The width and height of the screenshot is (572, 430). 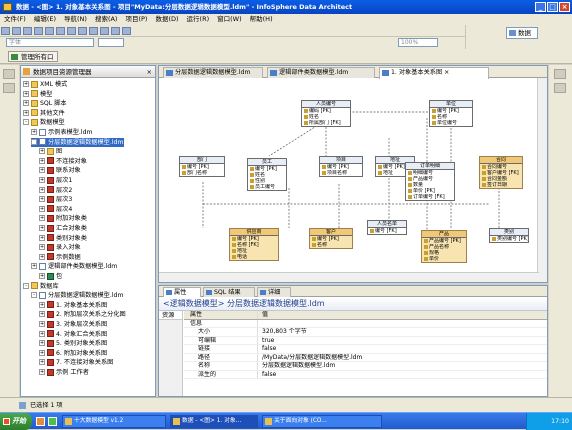 I want to click on tree-node: + 示例 工作者, so click(x=64, y=372).